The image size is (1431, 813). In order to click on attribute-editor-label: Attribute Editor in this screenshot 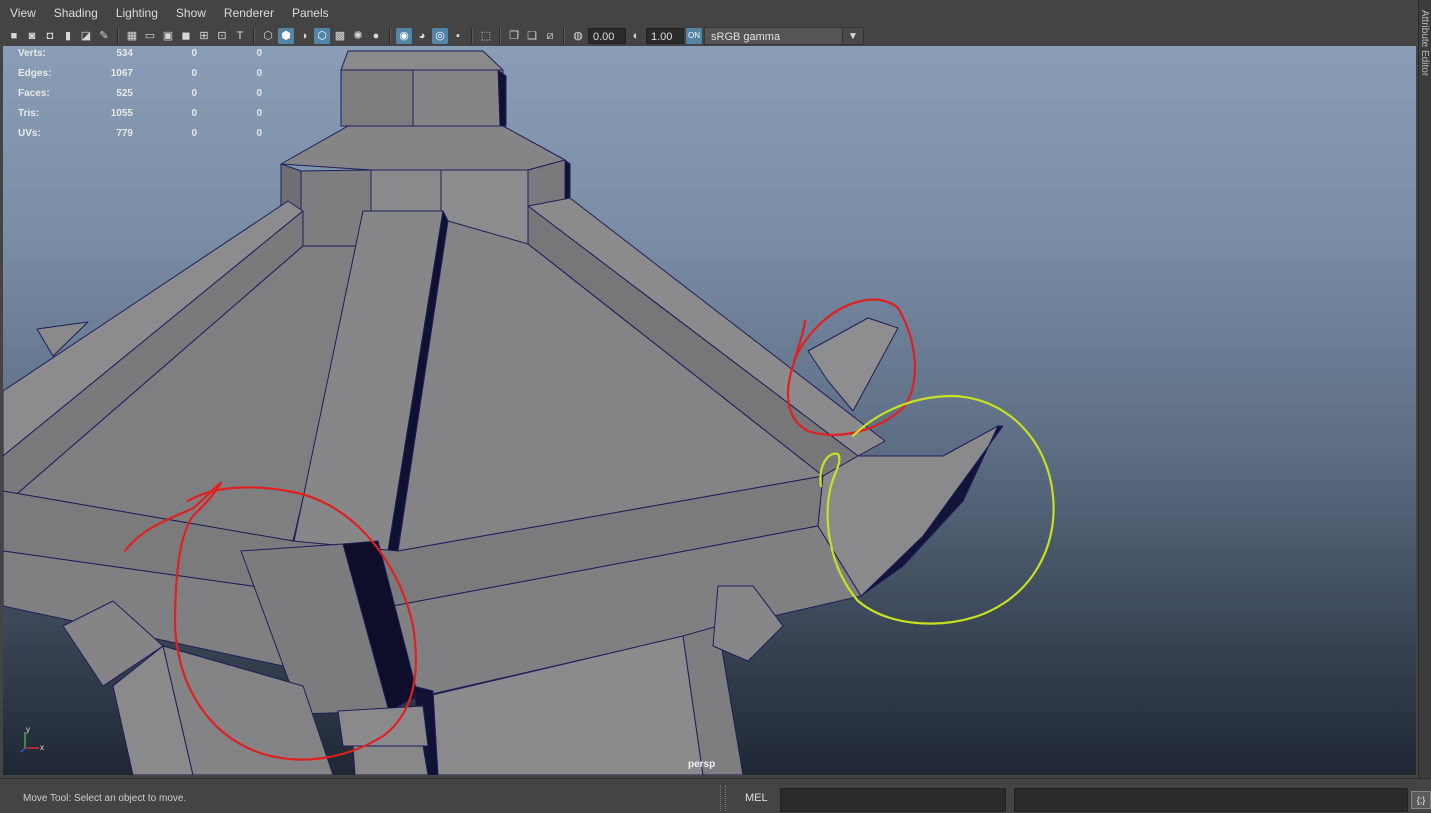, I will do `click(1424, 43)`.